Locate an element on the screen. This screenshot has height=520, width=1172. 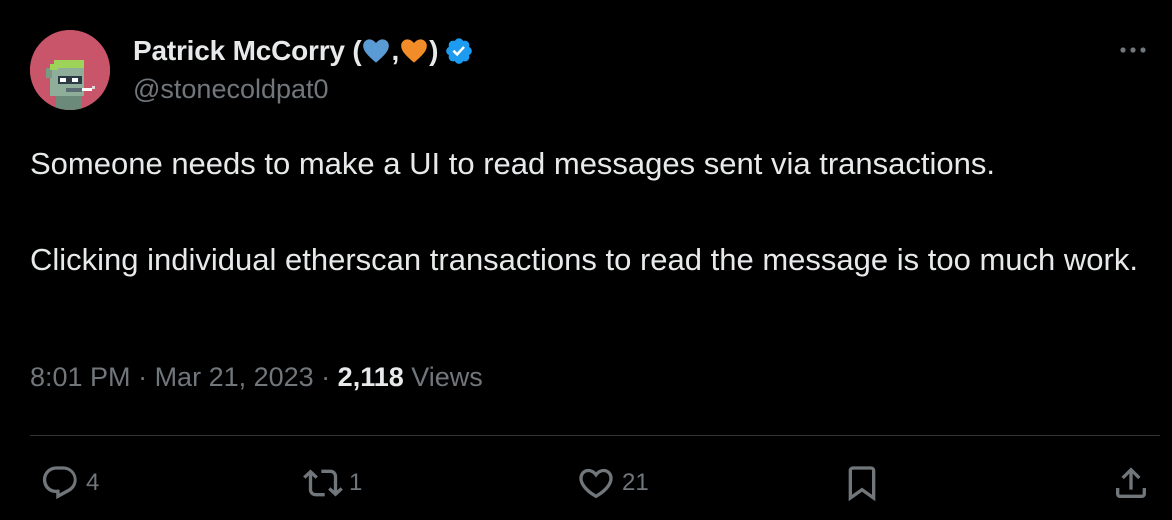
reply-button: 4 is located at coordinates (69, 483).